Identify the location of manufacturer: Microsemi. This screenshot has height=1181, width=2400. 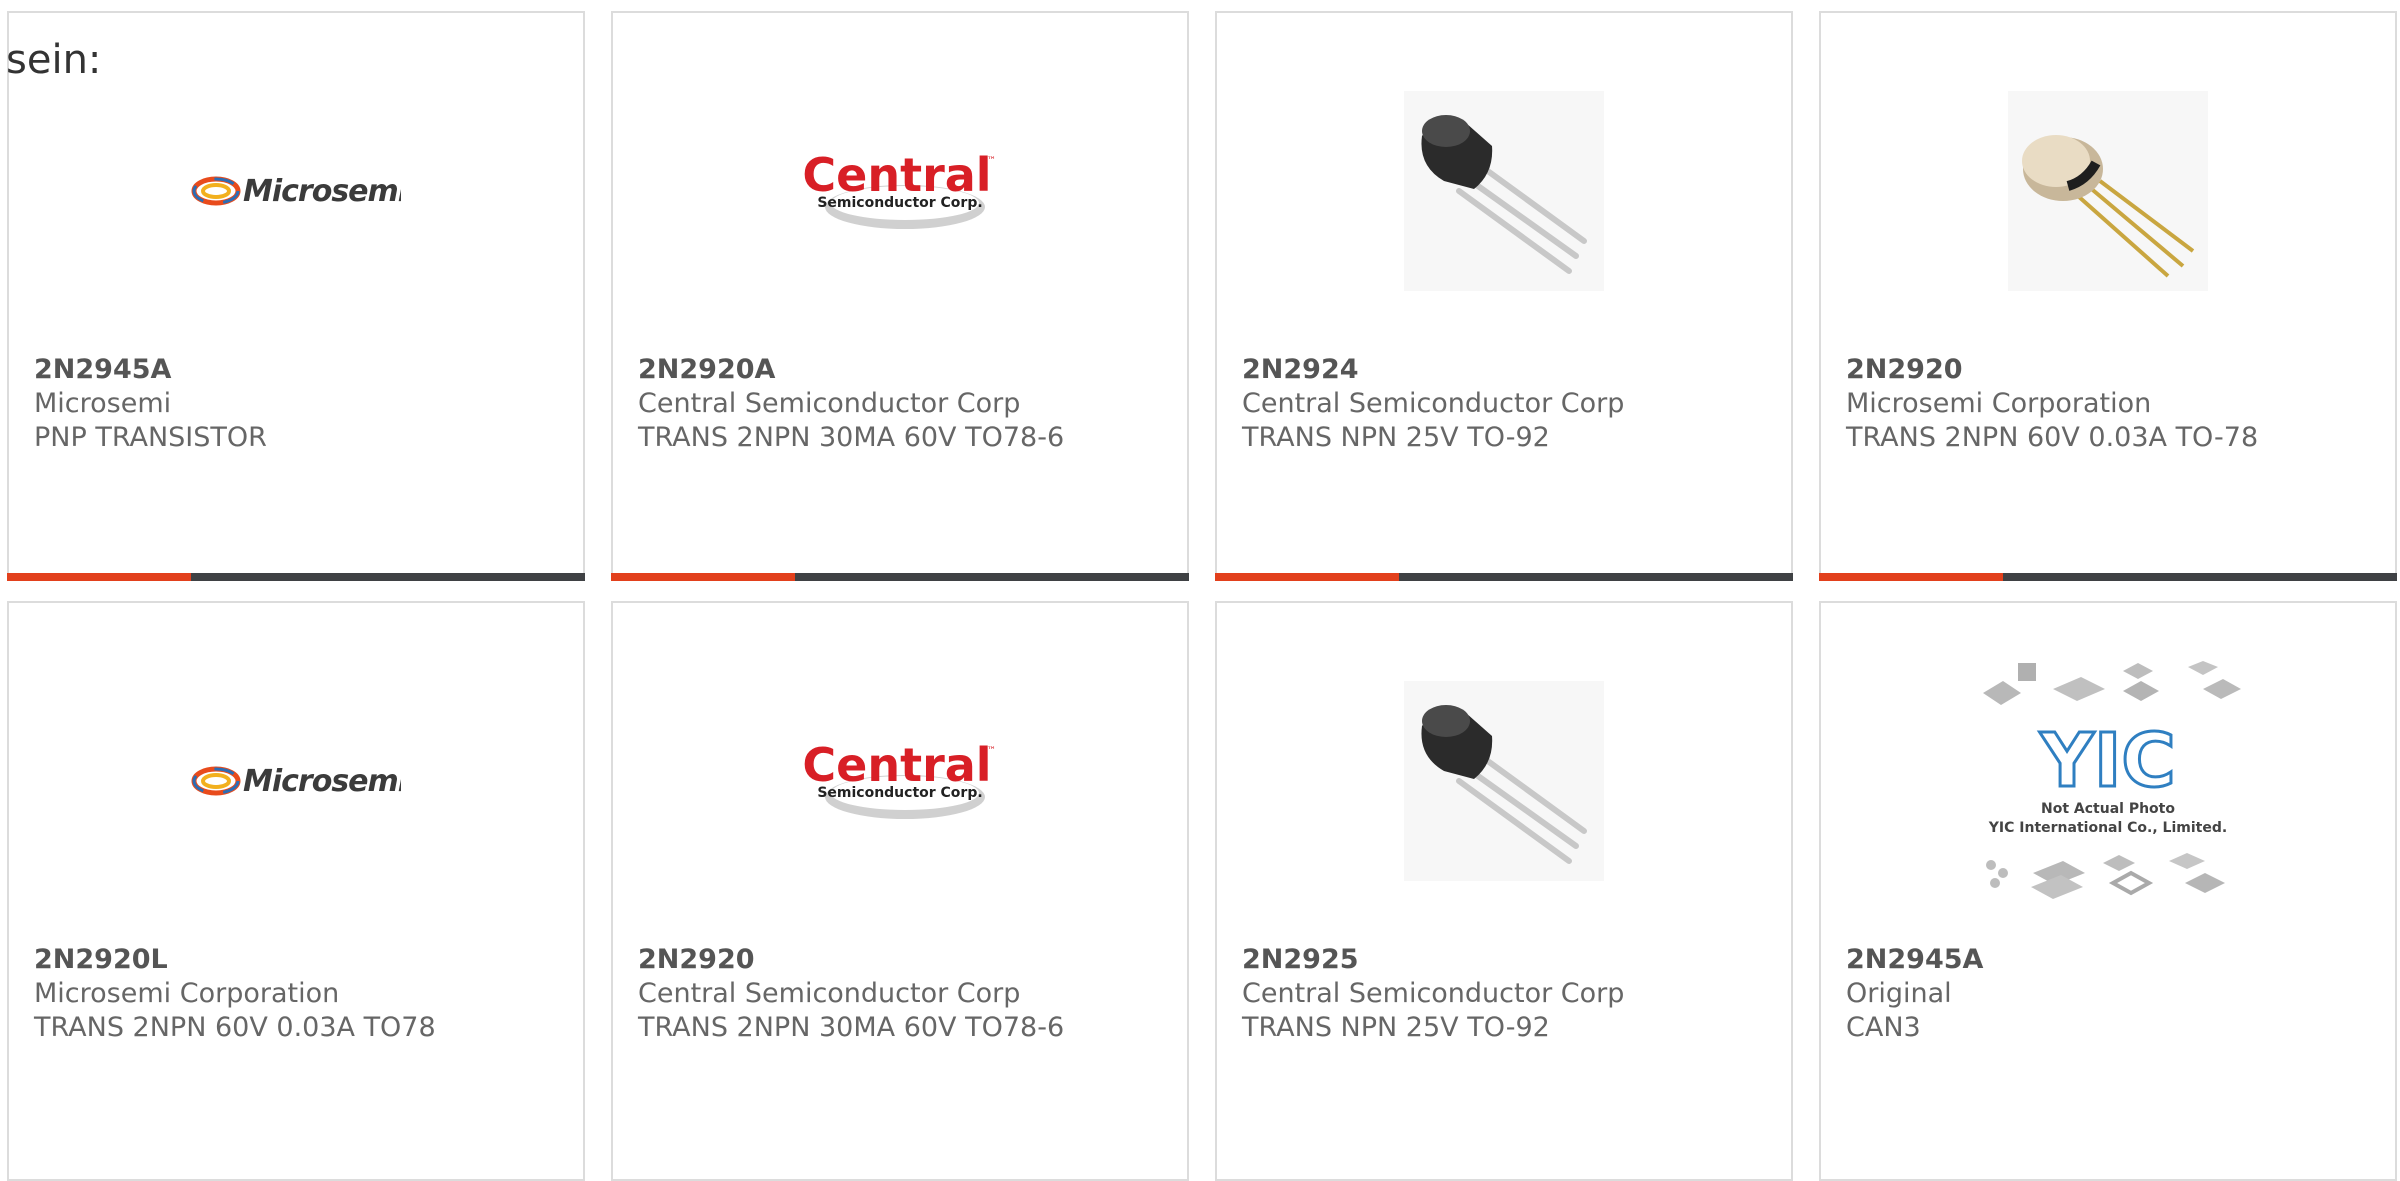
(103, 403).